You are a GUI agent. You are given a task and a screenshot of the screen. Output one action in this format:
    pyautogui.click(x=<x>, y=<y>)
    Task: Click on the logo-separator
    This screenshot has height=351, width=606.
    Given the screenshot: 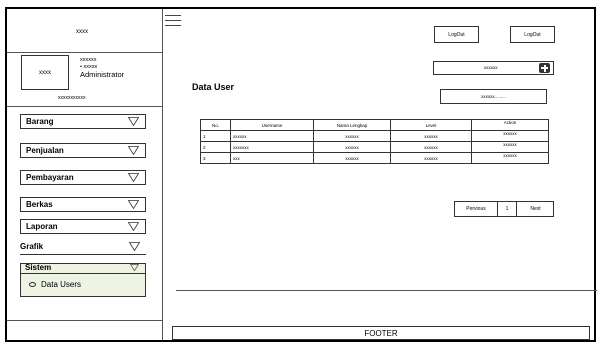 What is the action you would take?
    pyautogui.click(x=84, y=52)
    